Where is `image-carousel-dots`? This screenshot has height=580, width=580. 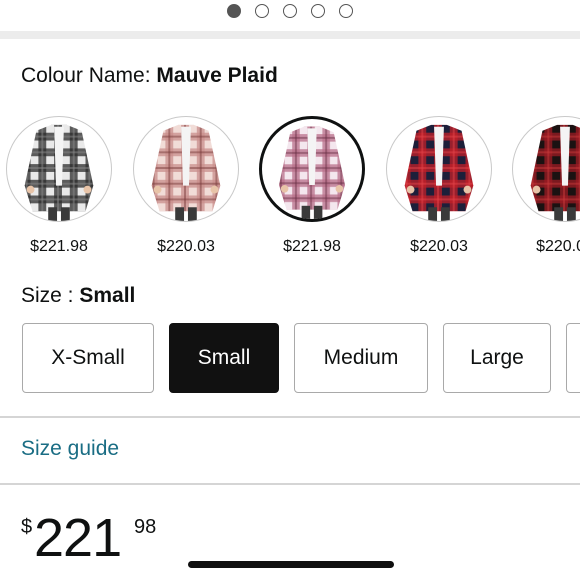 image-carousel-dots is located at coordinates (290, 12).